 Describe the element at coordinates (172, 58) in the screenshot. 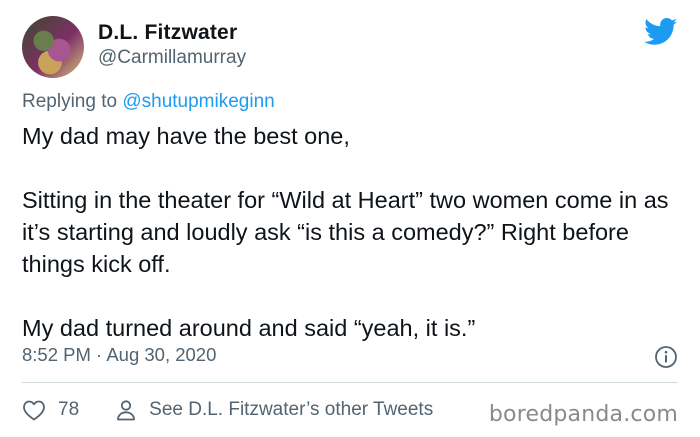

I see `author-handle: @Carmillamurray` at that location.